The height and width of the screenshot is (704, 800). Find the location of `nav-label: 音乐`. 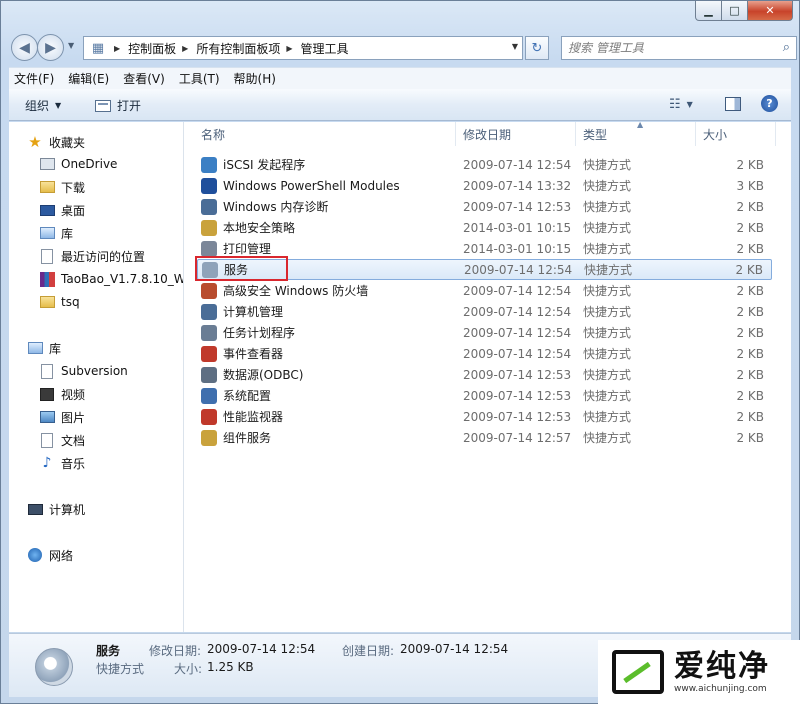

nav-label: 音乐 is located at coordinates (73, 463).